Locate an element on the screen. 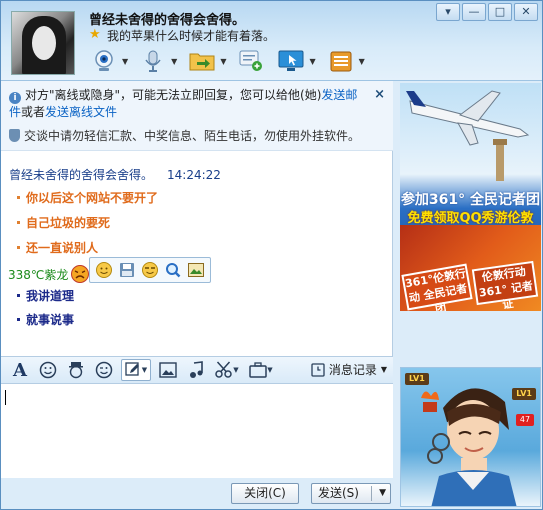 The height and width of the screenshot is (510, 543). ad-badge-left: 361°伦敦行动 全民记者团 is located at coordinates (437, 287).